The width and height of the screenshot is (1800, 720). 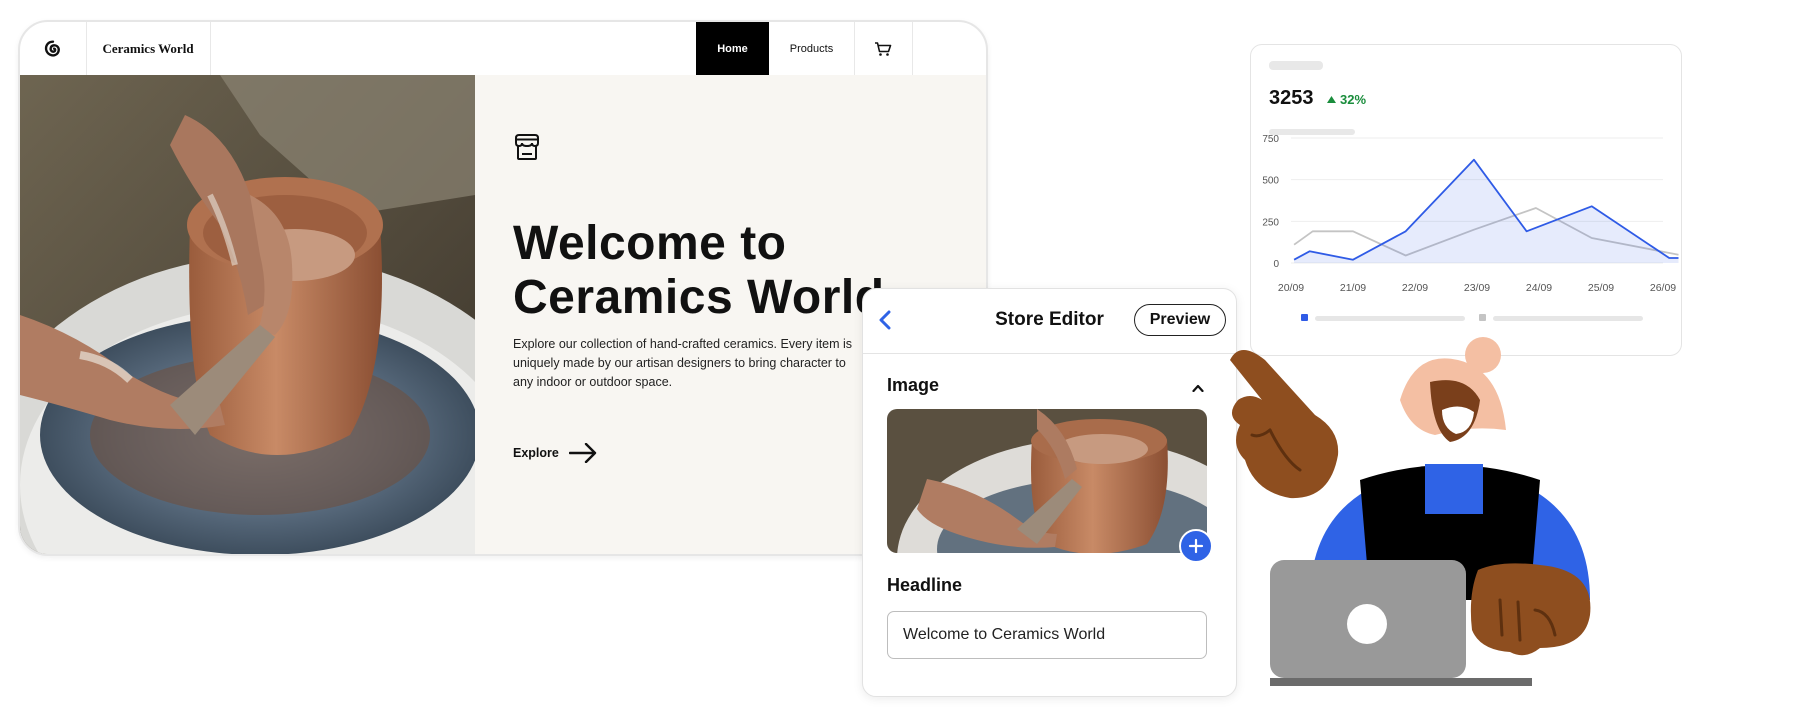 What do you see at coordinates (1483, 355) in the screenshot?
I see `hair-bun` at bounding box center [1483, 355].